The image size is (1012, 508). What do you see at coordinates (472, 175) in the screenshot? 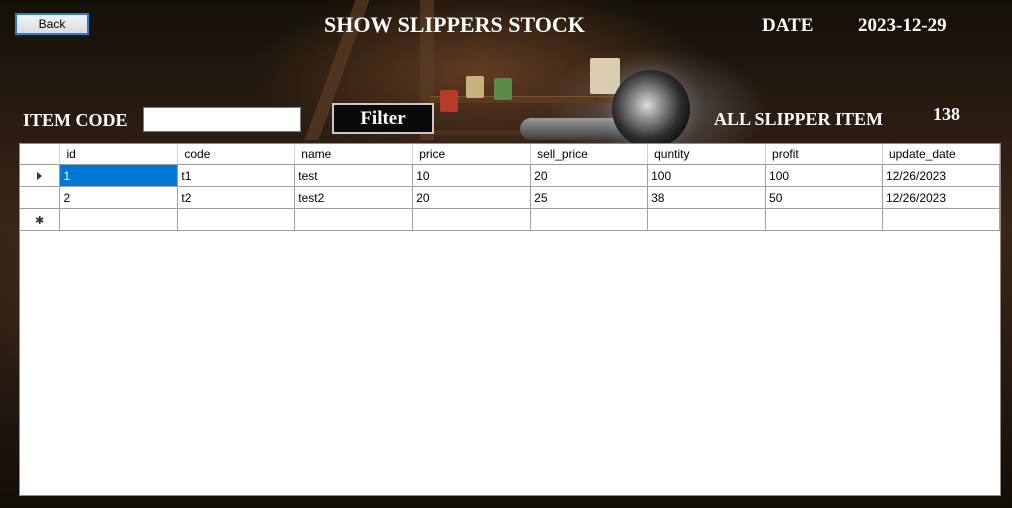
I see `table-cell: 10` at bounding box center [472, 175].